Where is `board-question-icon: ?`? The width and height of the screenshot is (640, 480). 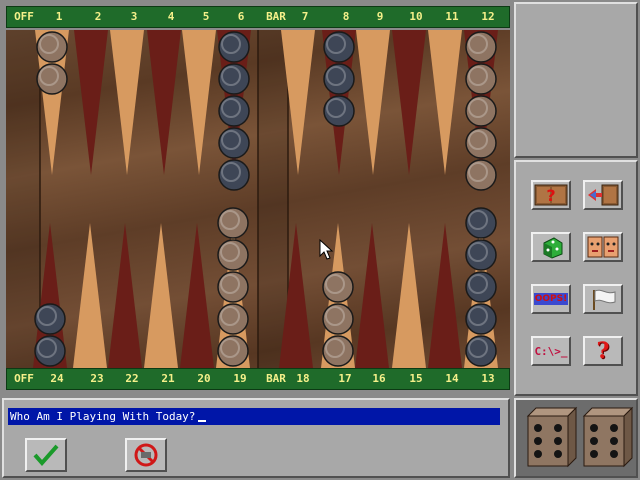 board-question-icon: ? is located at coordinates (551, 195).